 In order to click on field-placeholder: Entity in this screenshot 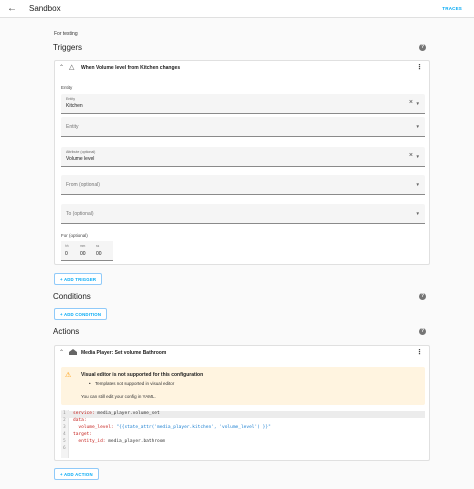, I will do `click(72, 127)`.